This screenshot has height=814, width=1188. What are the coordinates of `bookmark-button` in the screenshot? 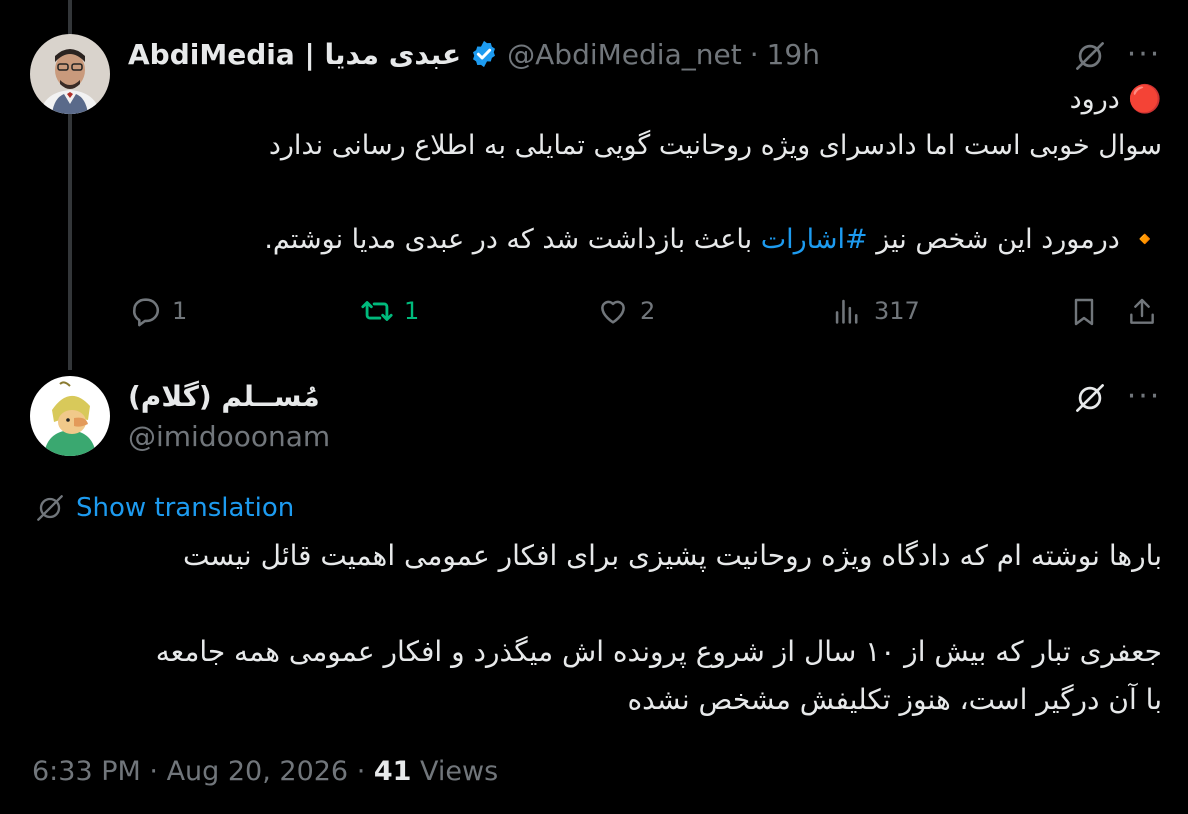 It's located at (1084, 312).